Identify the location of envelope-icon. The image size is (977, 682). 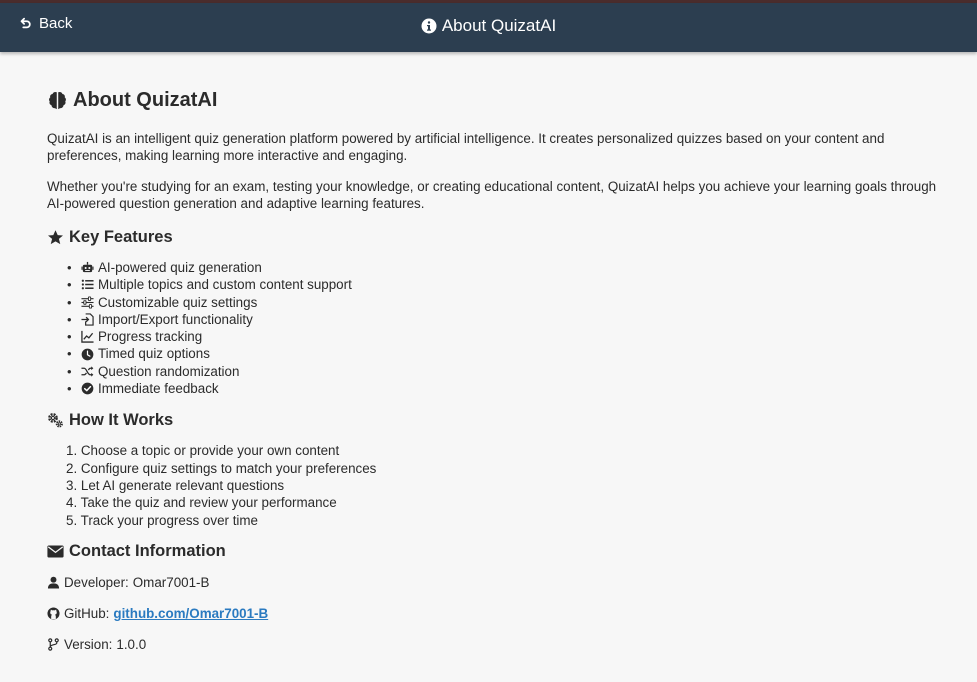
(55, 551).